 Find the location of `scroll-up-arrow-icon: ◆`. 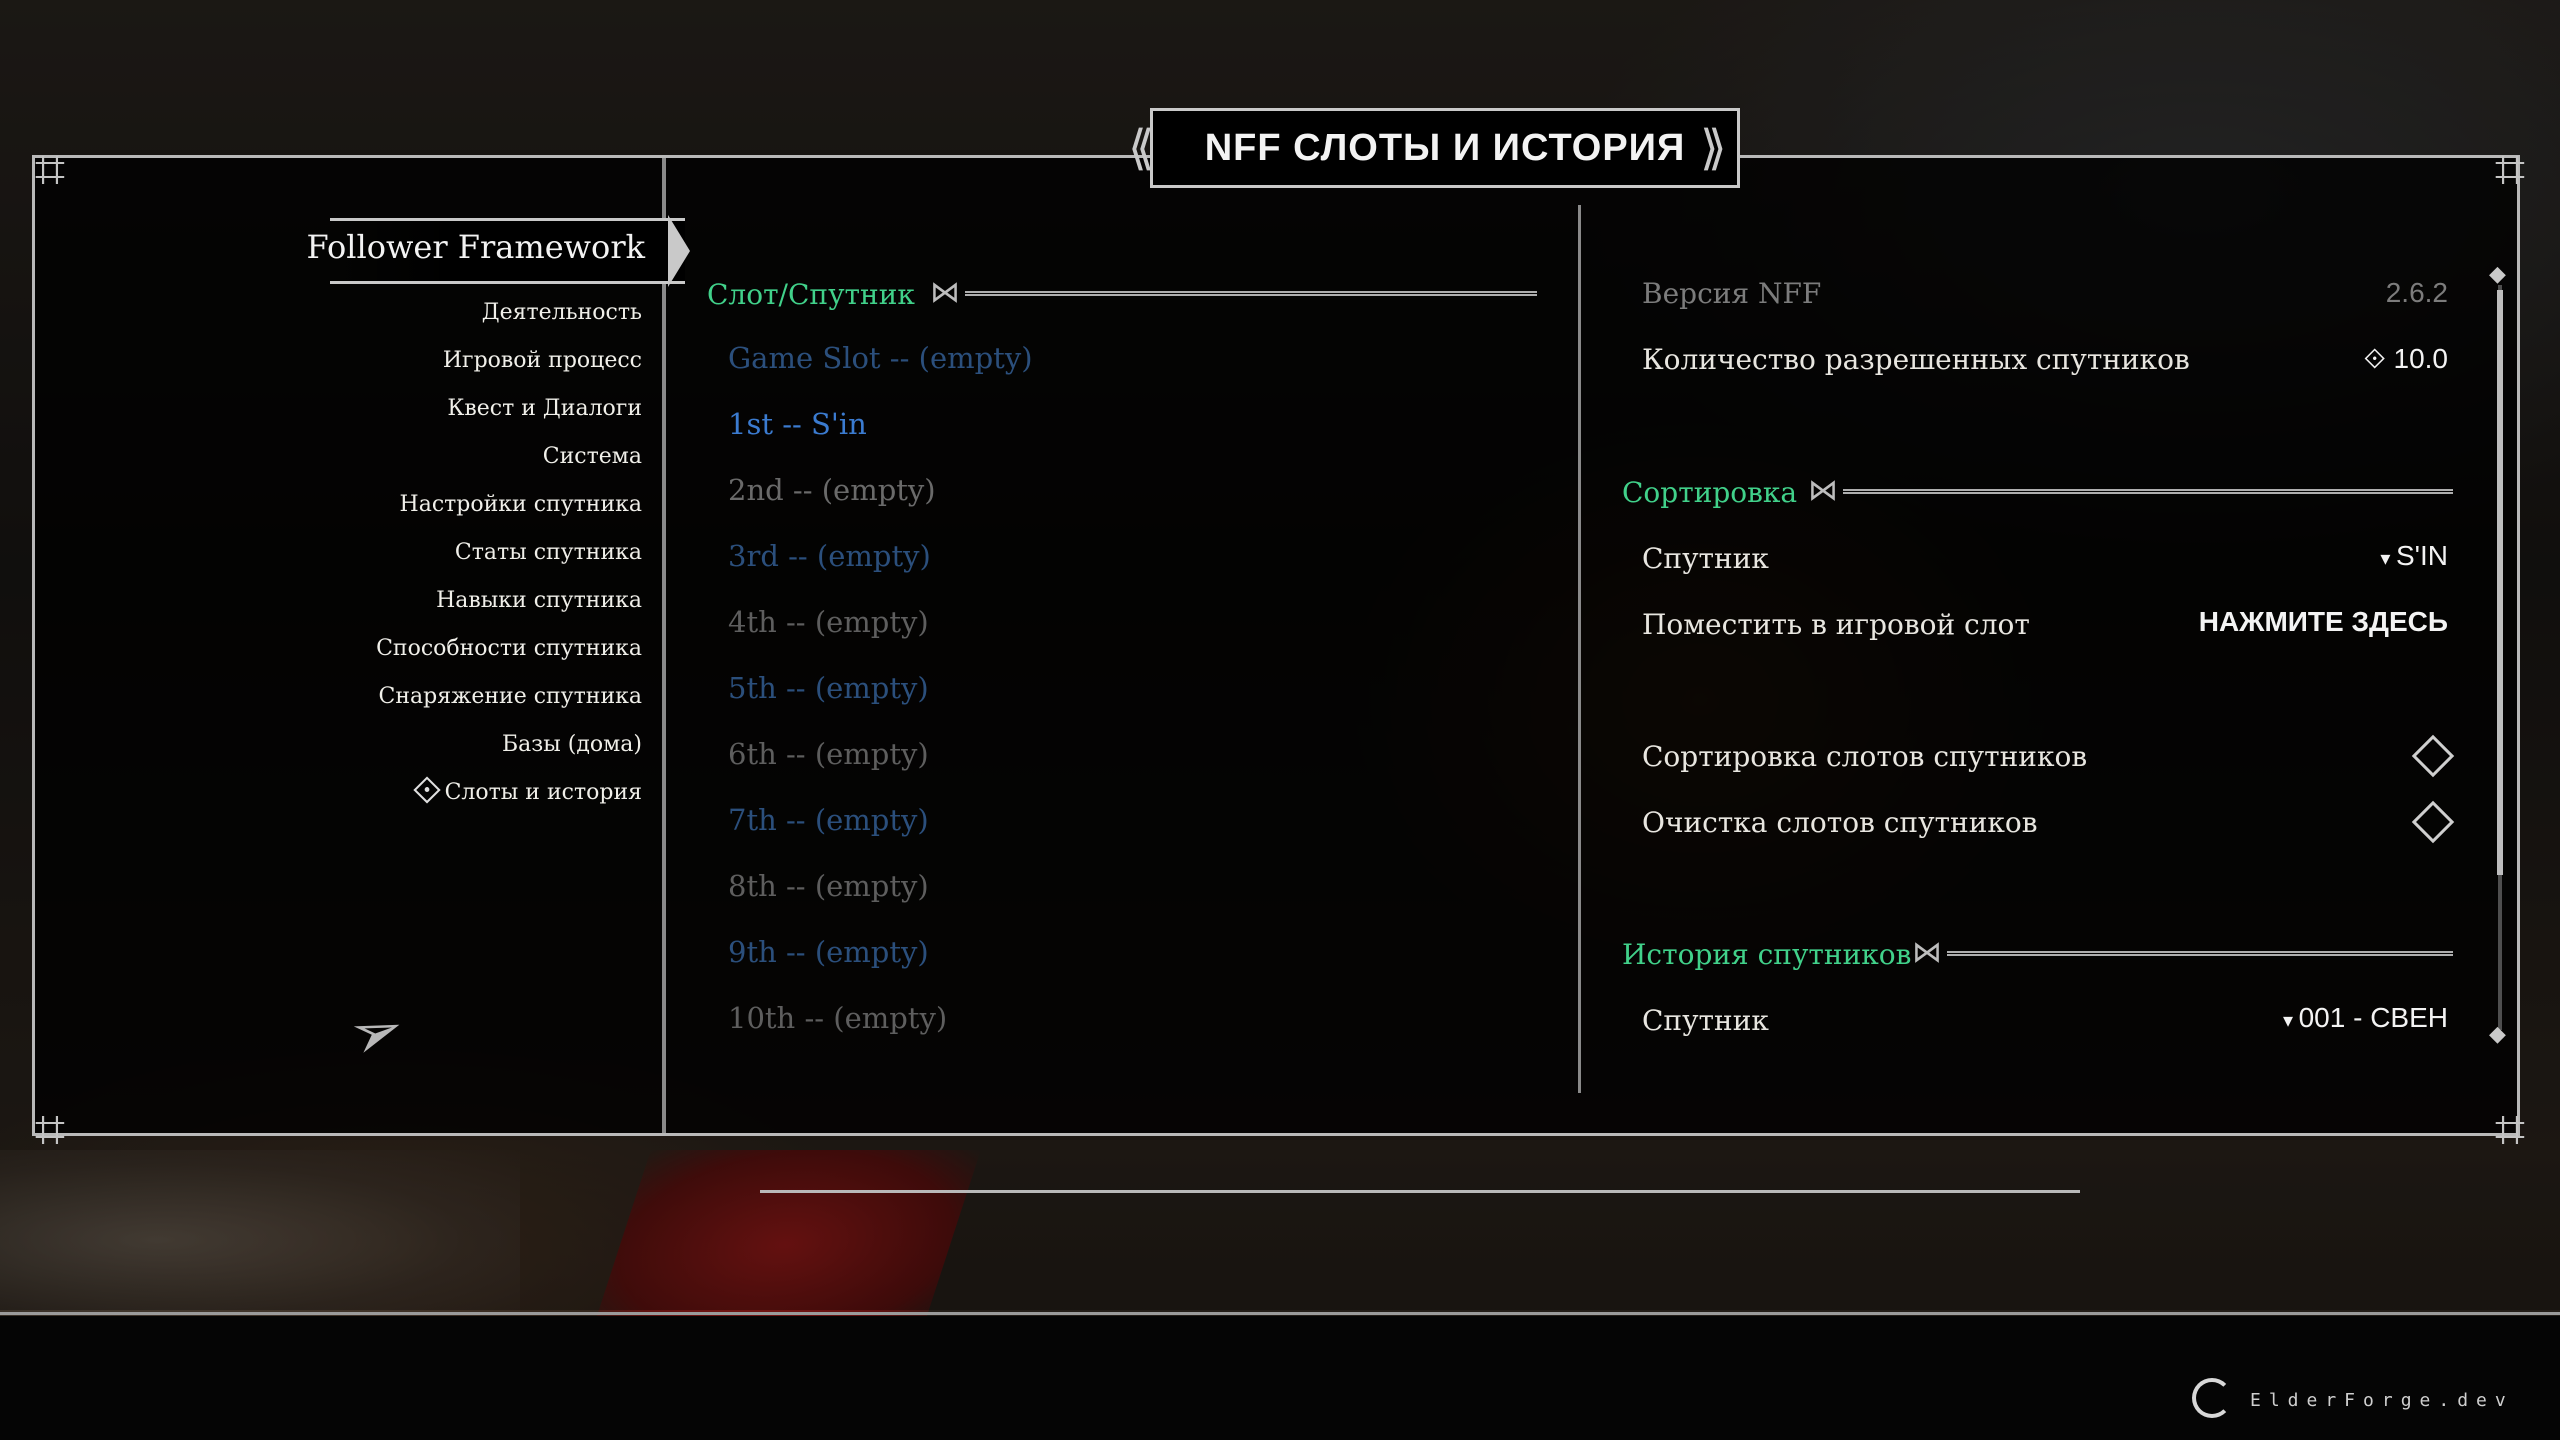

scroll-up-arrow-icon: ◆ is located at coordinates (2497, 274).